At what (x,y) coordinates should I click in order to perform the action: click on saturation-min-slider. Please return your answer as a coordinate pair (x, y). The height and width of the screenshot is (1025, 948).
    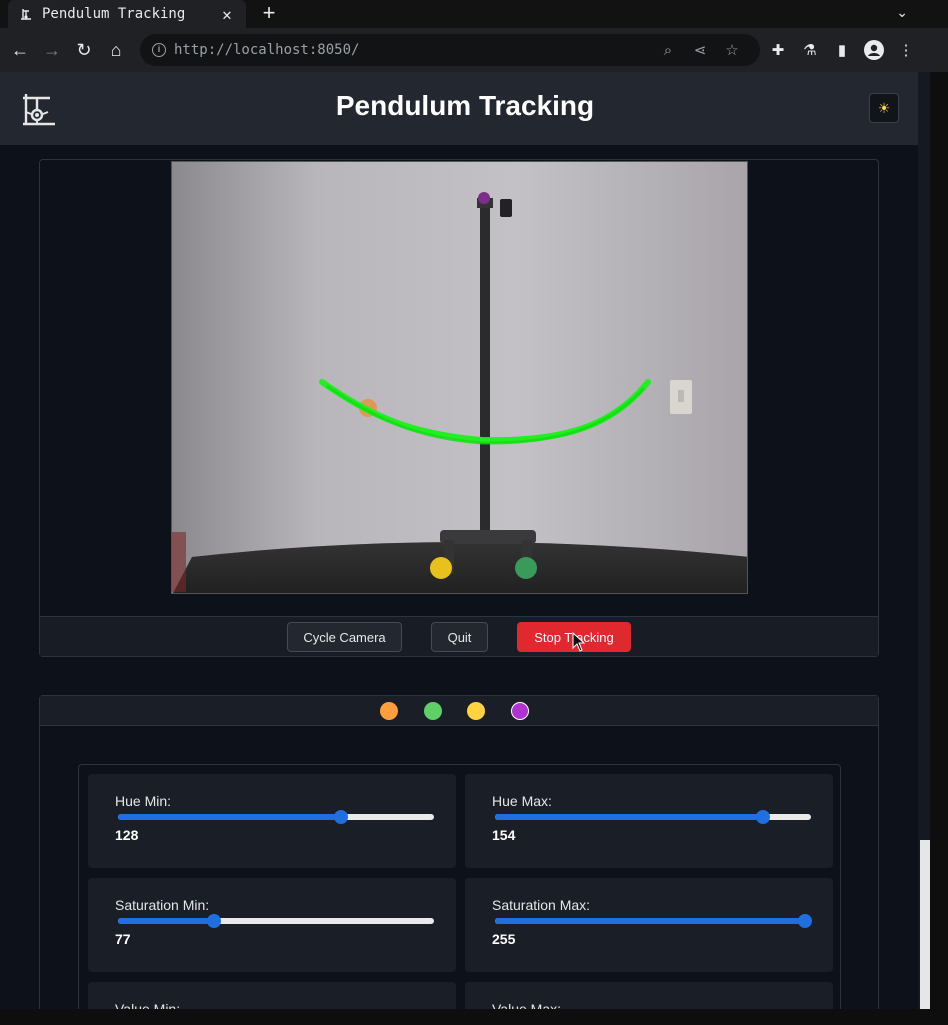
    Looking at the image, I should click on (276, 921).